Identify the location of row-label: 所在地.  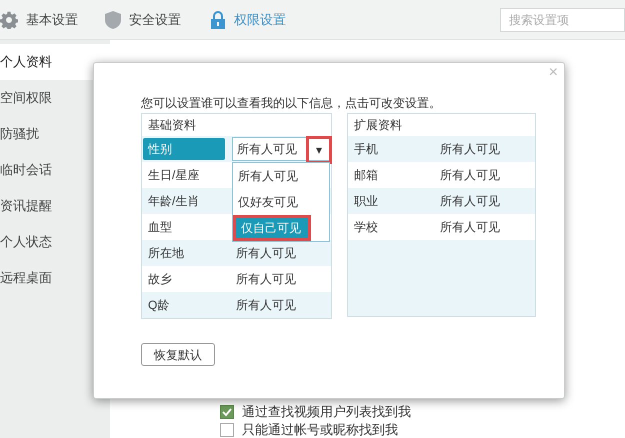
(166, 253).